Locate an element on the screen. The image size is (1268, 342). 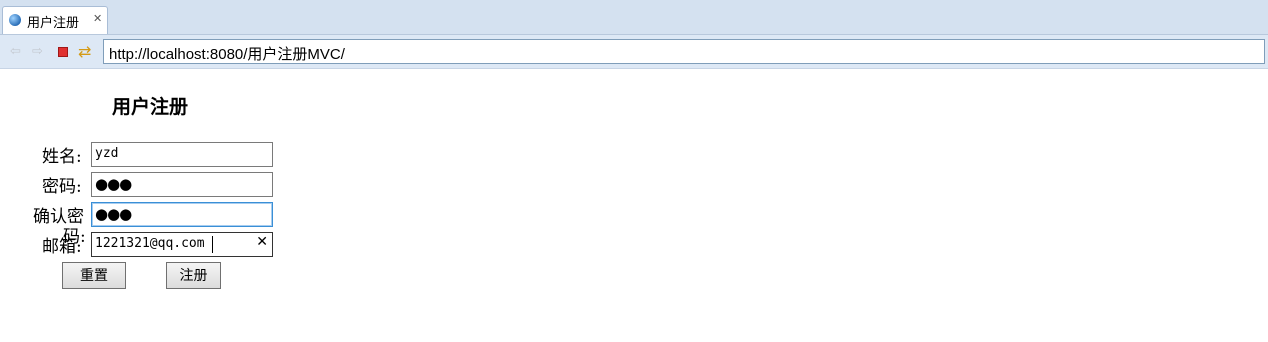
email-label: 邮箱: is located at coordinates (62, 247).